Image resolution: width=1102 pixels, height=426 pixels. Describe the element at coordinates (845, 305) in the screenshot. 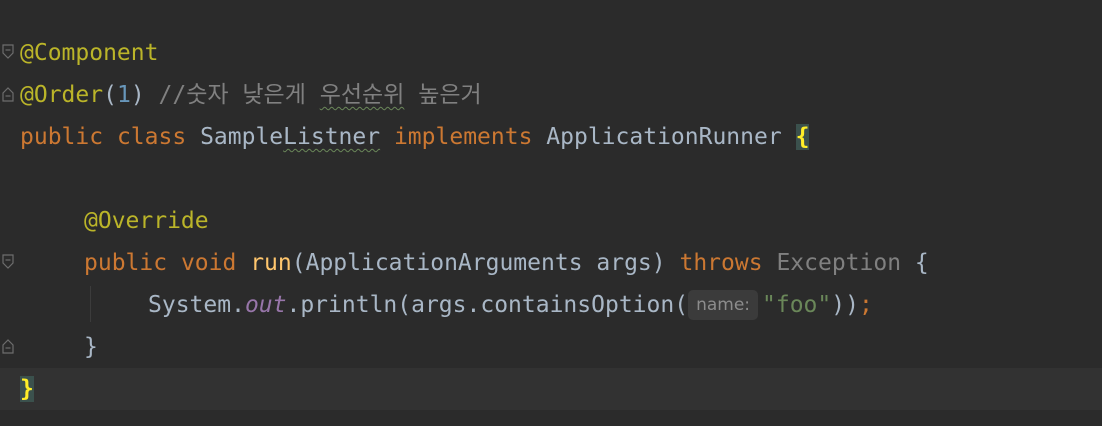

I see `close-parens: ))` at that location.